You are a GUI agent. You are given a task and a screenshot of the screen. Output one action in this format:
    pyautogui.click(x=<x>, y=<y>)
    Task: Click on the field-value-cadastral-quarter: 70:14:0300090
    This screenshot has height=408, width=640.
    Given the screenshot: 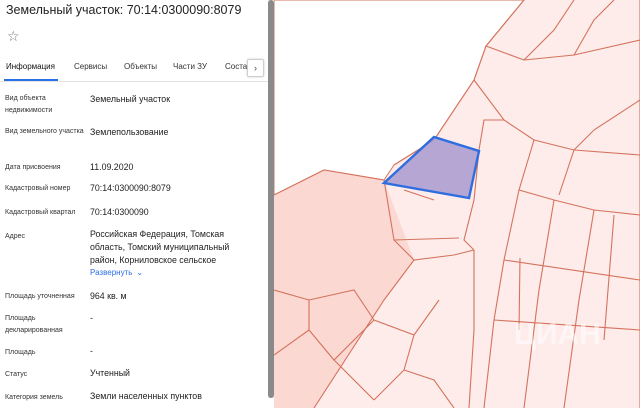 What is the action you would take?
    pyautogui.click(x=119, y=212)
    